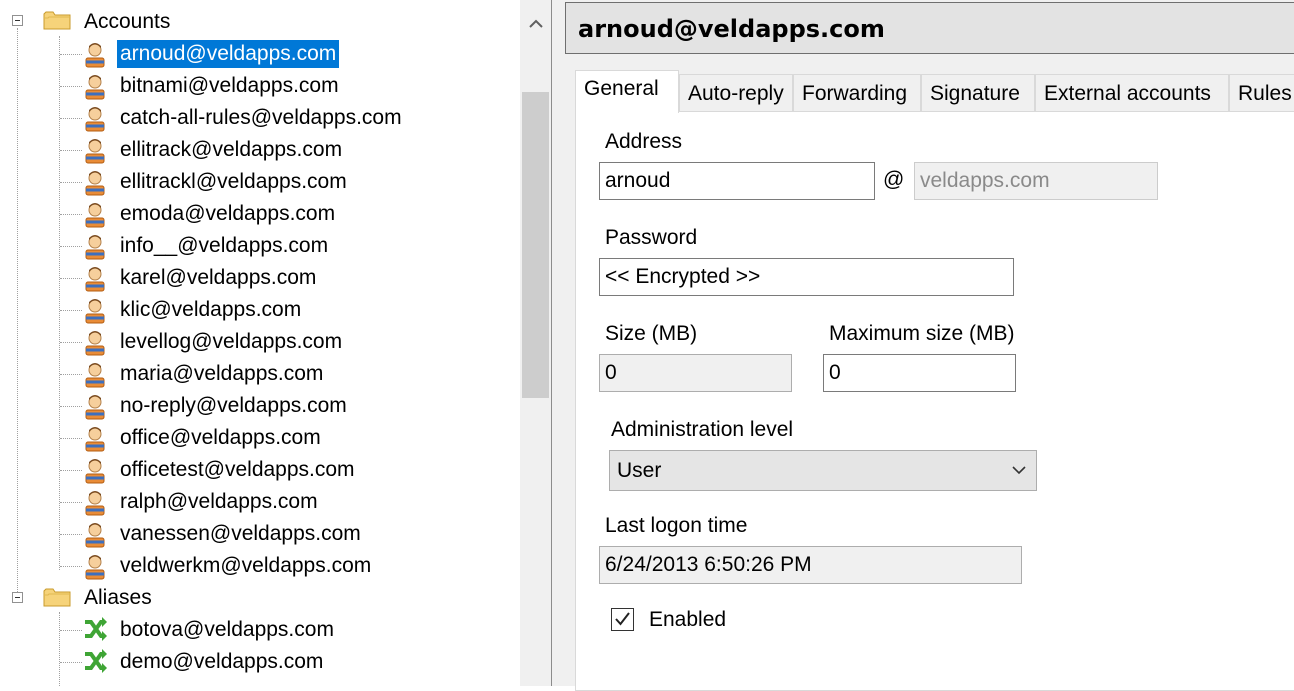 The image size is (1294, 691). Describe the element at coordinates (210, 310) in the screenshot. I see `tree-item-account: klic@veldapps.com` at that location.